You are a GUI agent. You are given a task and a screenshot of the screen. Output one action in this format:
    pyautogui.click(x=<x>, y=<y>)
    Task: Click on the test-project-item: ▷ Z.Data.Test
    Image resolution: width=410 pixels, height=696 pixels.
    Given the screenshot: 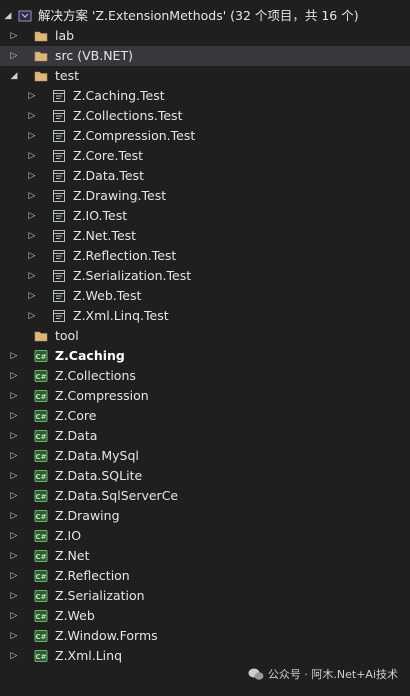 What is the action you would take?
    pyautogui.click(x=205, y=176)
    